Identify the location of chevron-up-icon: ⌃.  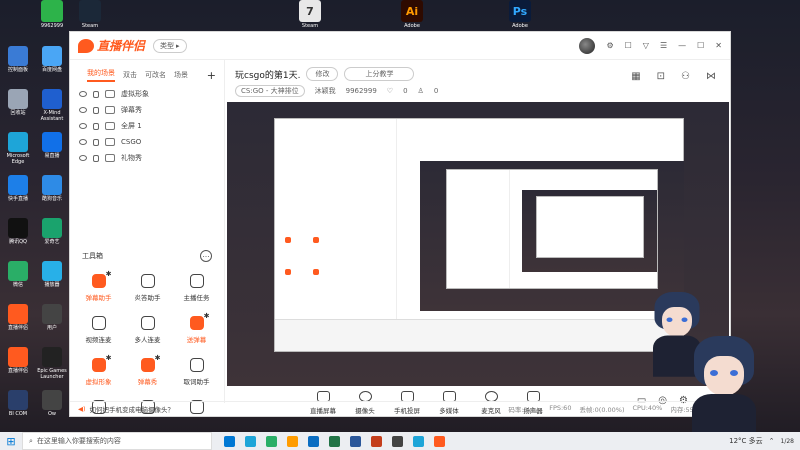
(772, 441).